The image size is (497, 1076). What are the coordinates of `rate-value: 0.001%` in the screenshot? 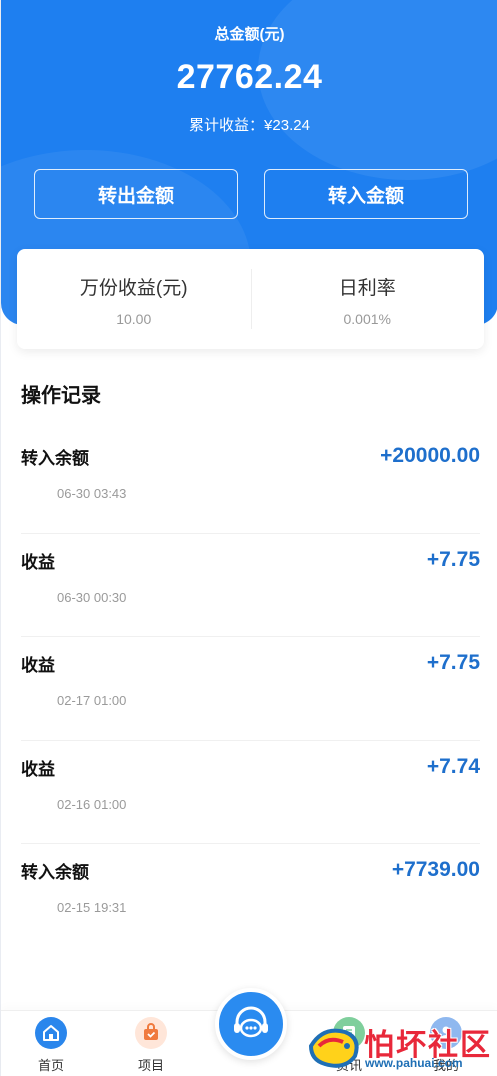 It's located at (367, 319).